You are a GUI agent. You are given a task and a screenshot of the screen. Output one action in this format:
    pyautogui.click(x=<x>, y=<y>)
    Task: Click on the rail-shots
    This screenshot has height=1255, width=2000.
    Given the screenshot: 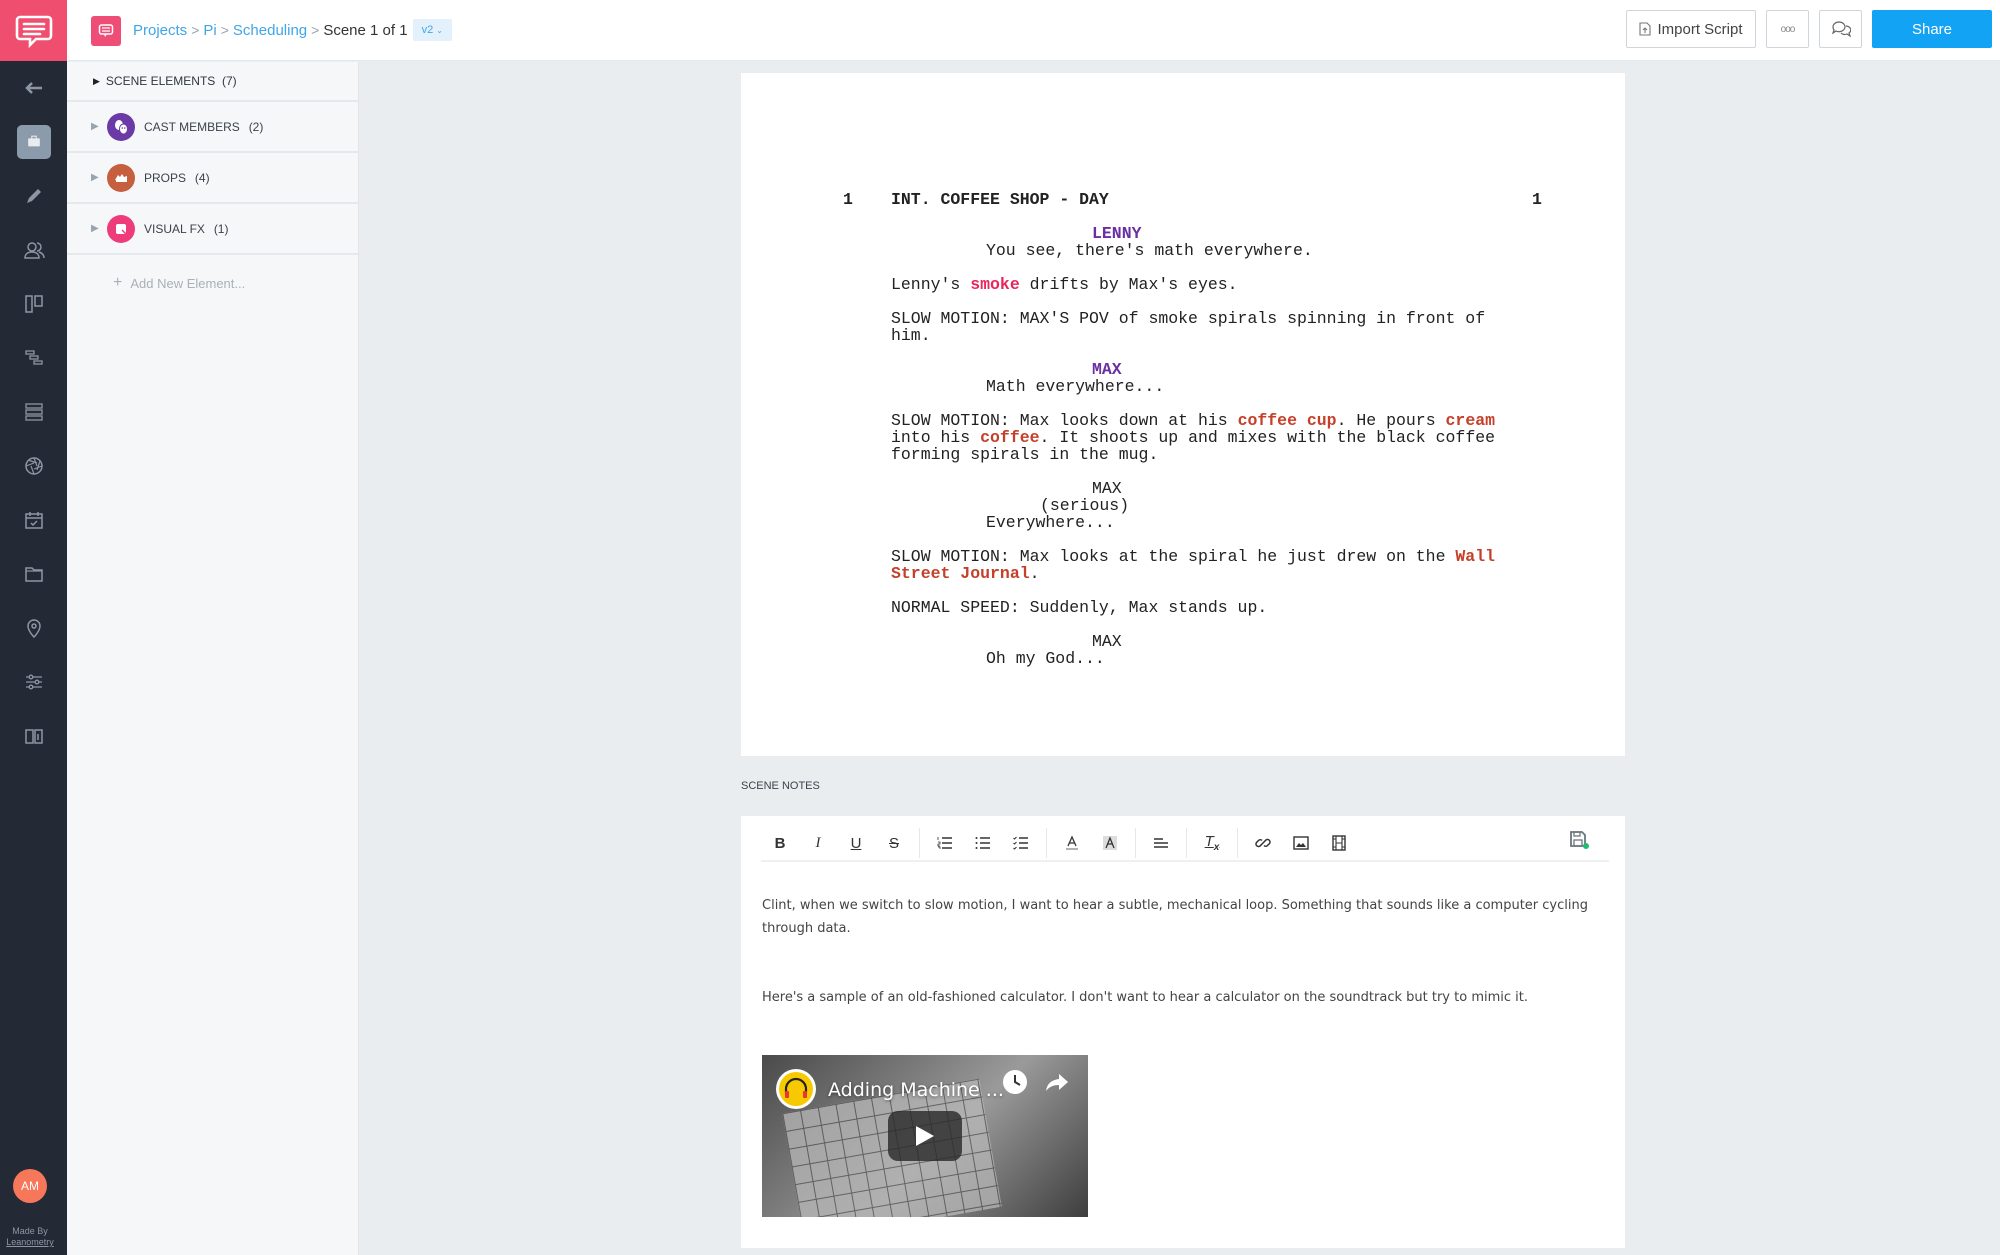 What is the action you would take?
    pyautogui.click(x=33, y=466)
    